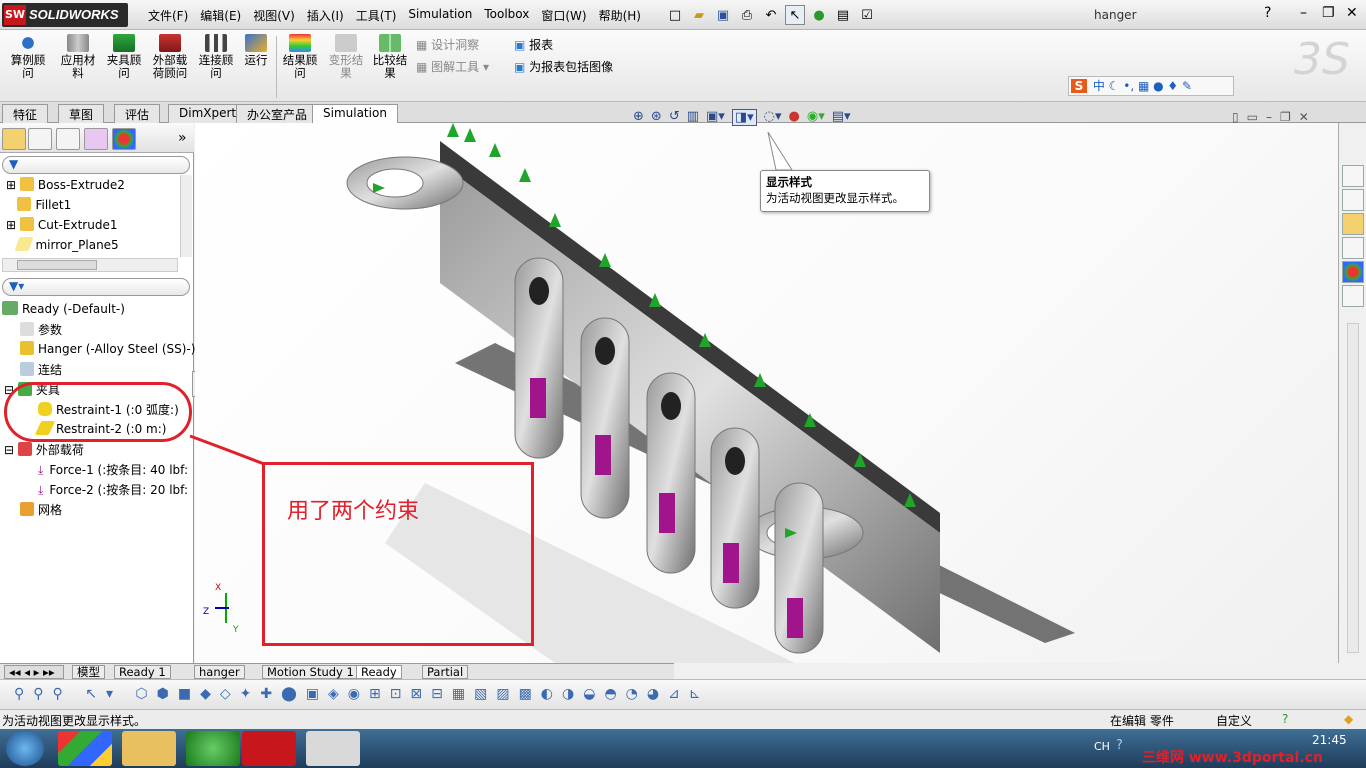 The image size is (1366, 768). I want to click on study-part: Hanger (-Alloy Steel (SS)-), so click(107, 351).